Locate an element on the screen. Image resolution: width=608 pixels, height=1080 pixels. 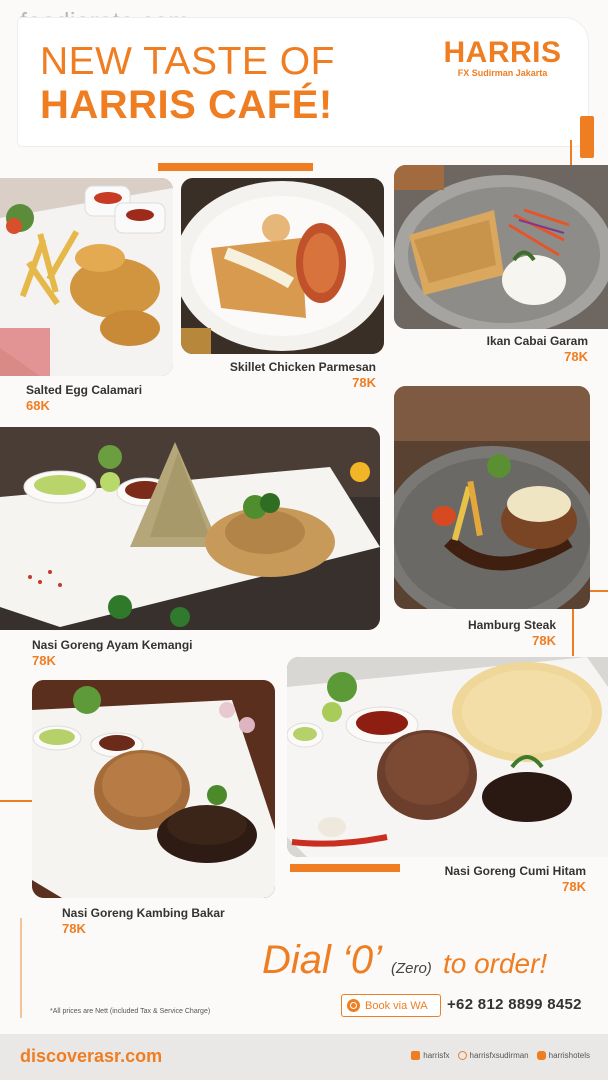
dish-photo-nasi-goreng-kambing-bakar is located at coordinates (153, 789).